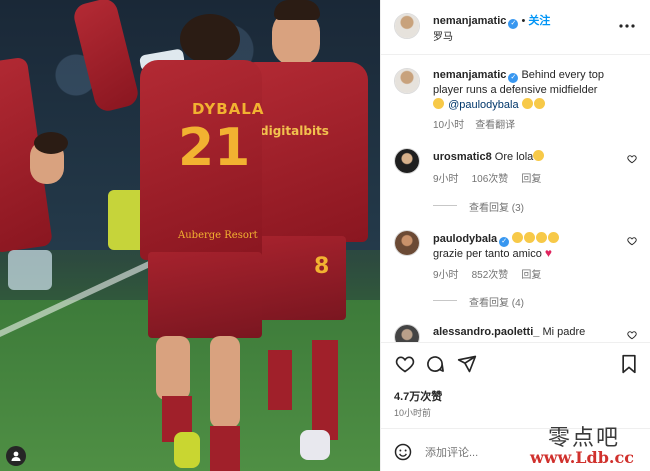  Describe the element at coordinates (228, 109) in the screenshot. I see `jersey-name: DYBALA` at that location.